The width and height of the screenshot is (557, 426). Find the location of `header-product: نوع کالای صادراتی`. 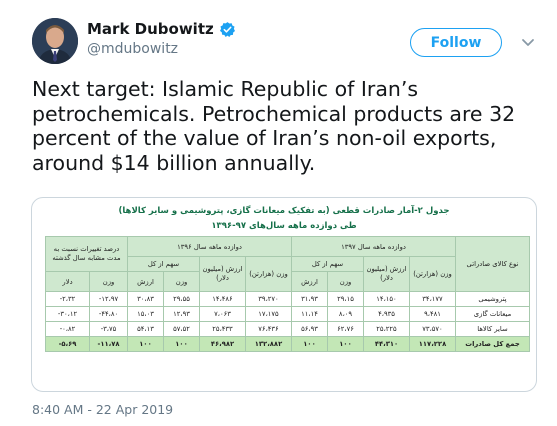

header-product: نوع کالای صادراتی is located at coordinates (492, 264).